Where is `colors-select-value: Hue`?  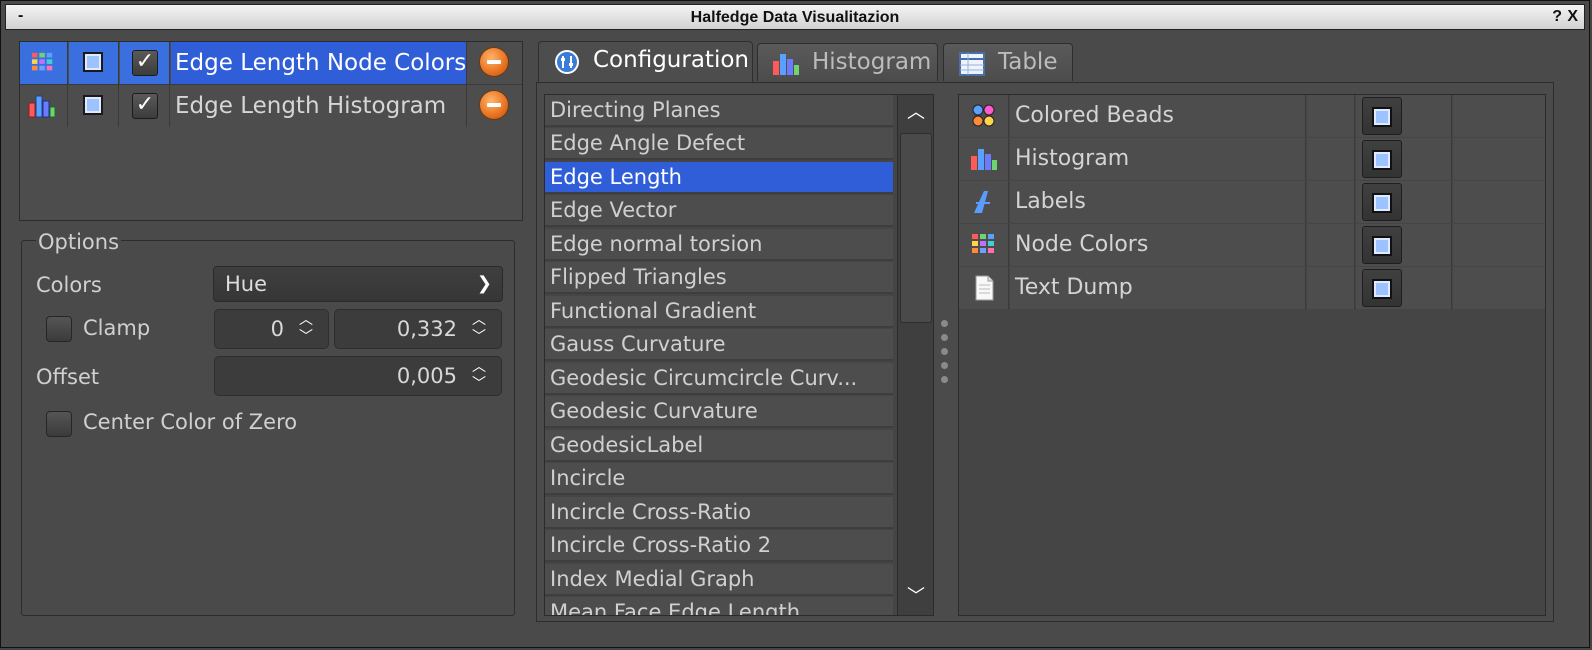 colors-select-value: Hue is located at coordinates (246, 284).